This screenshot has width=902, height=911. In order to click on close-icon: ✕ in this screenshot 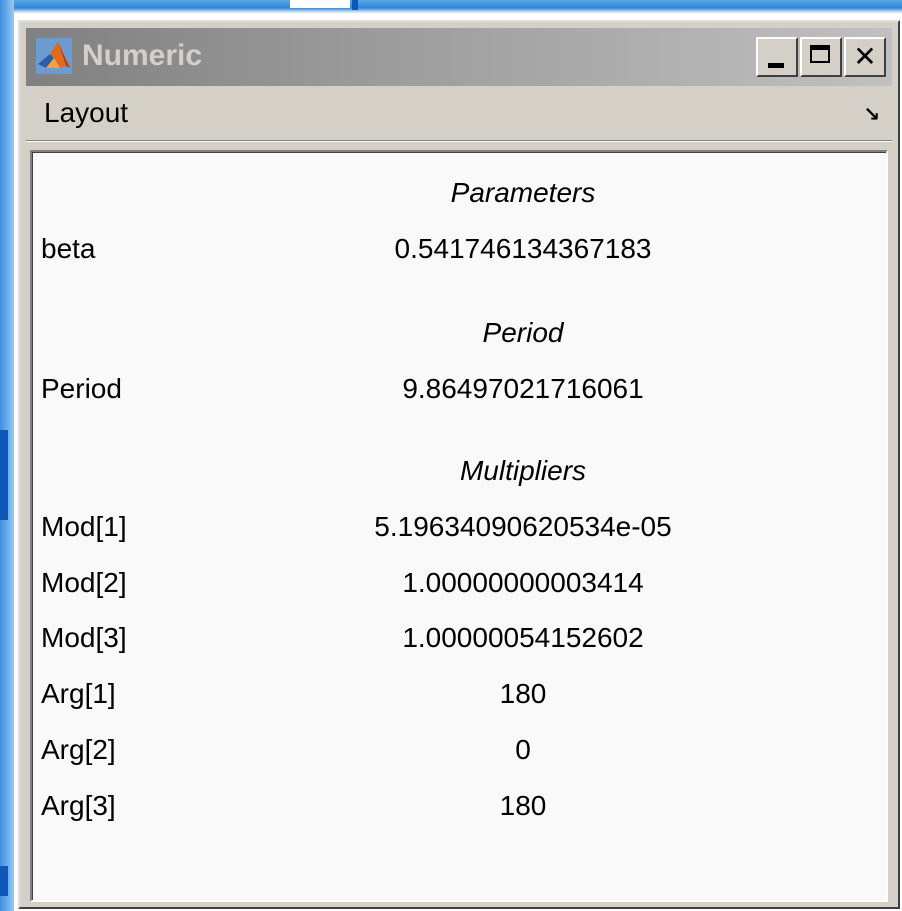, I will do `click(865, 56)`.